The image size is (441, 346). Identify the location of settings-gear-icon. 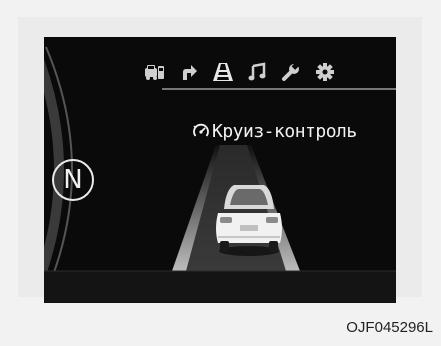
(325, 72).